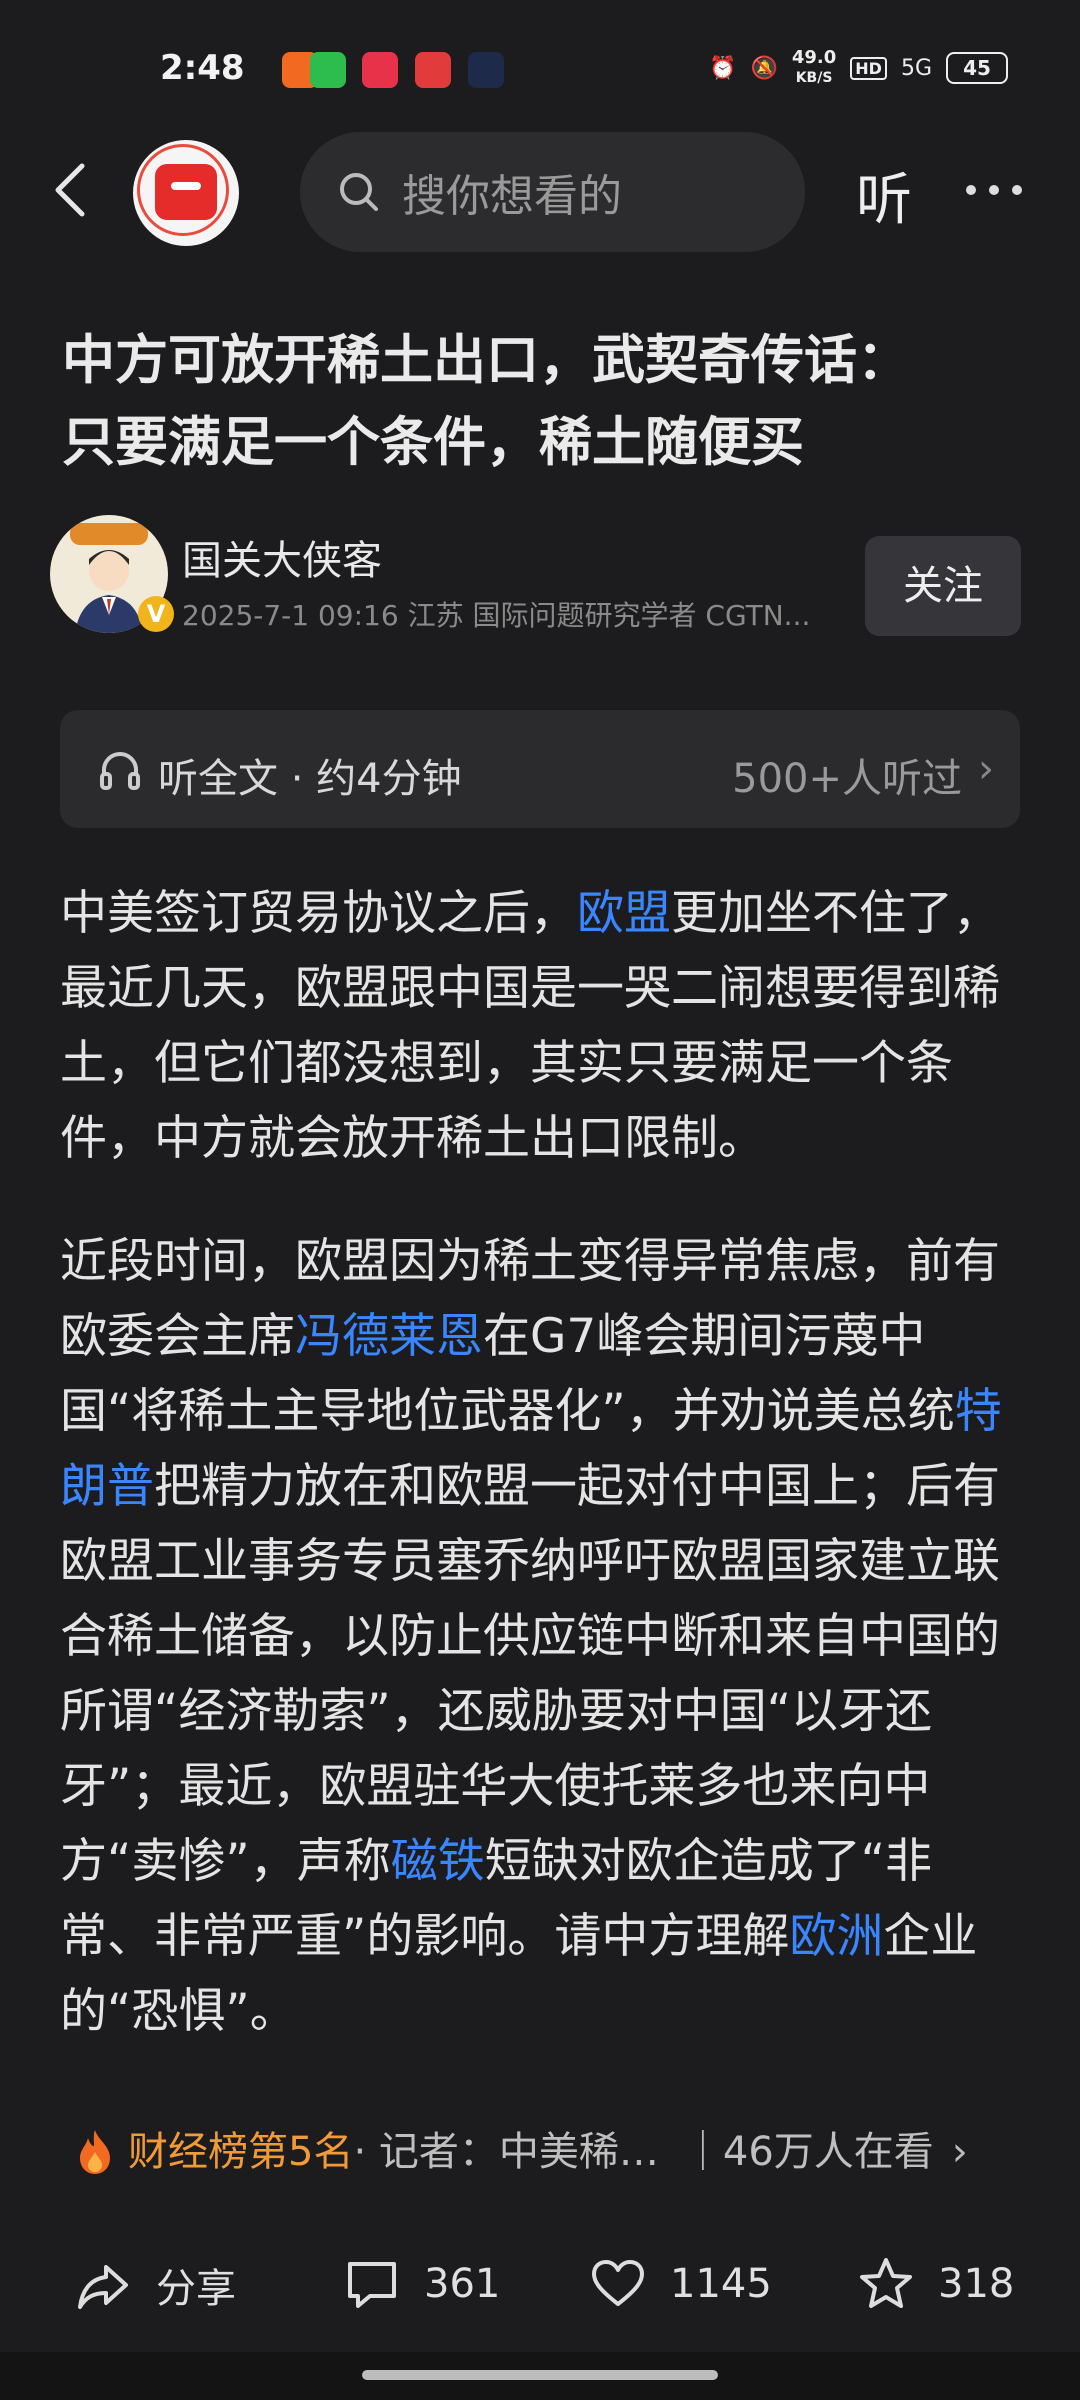  What do you see at coordinates (486, 401) in the screenshot?
I see `article-title: 中方可放开稀土出口，武契奇传话： 只要满足一个条件，稀土随便买` at bounding box center [486, 401].